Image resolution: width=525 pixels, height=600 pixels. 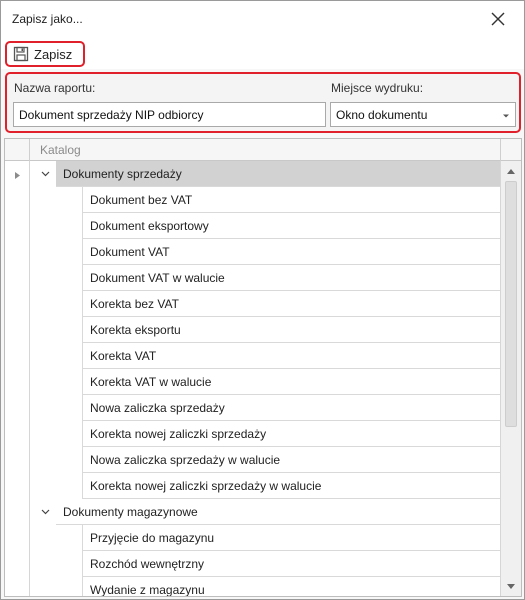 What do you see at coordinates (60, 150) in the screenshot?
I see `column-header-catalog: Katalog` at bounding box center [60, 150].